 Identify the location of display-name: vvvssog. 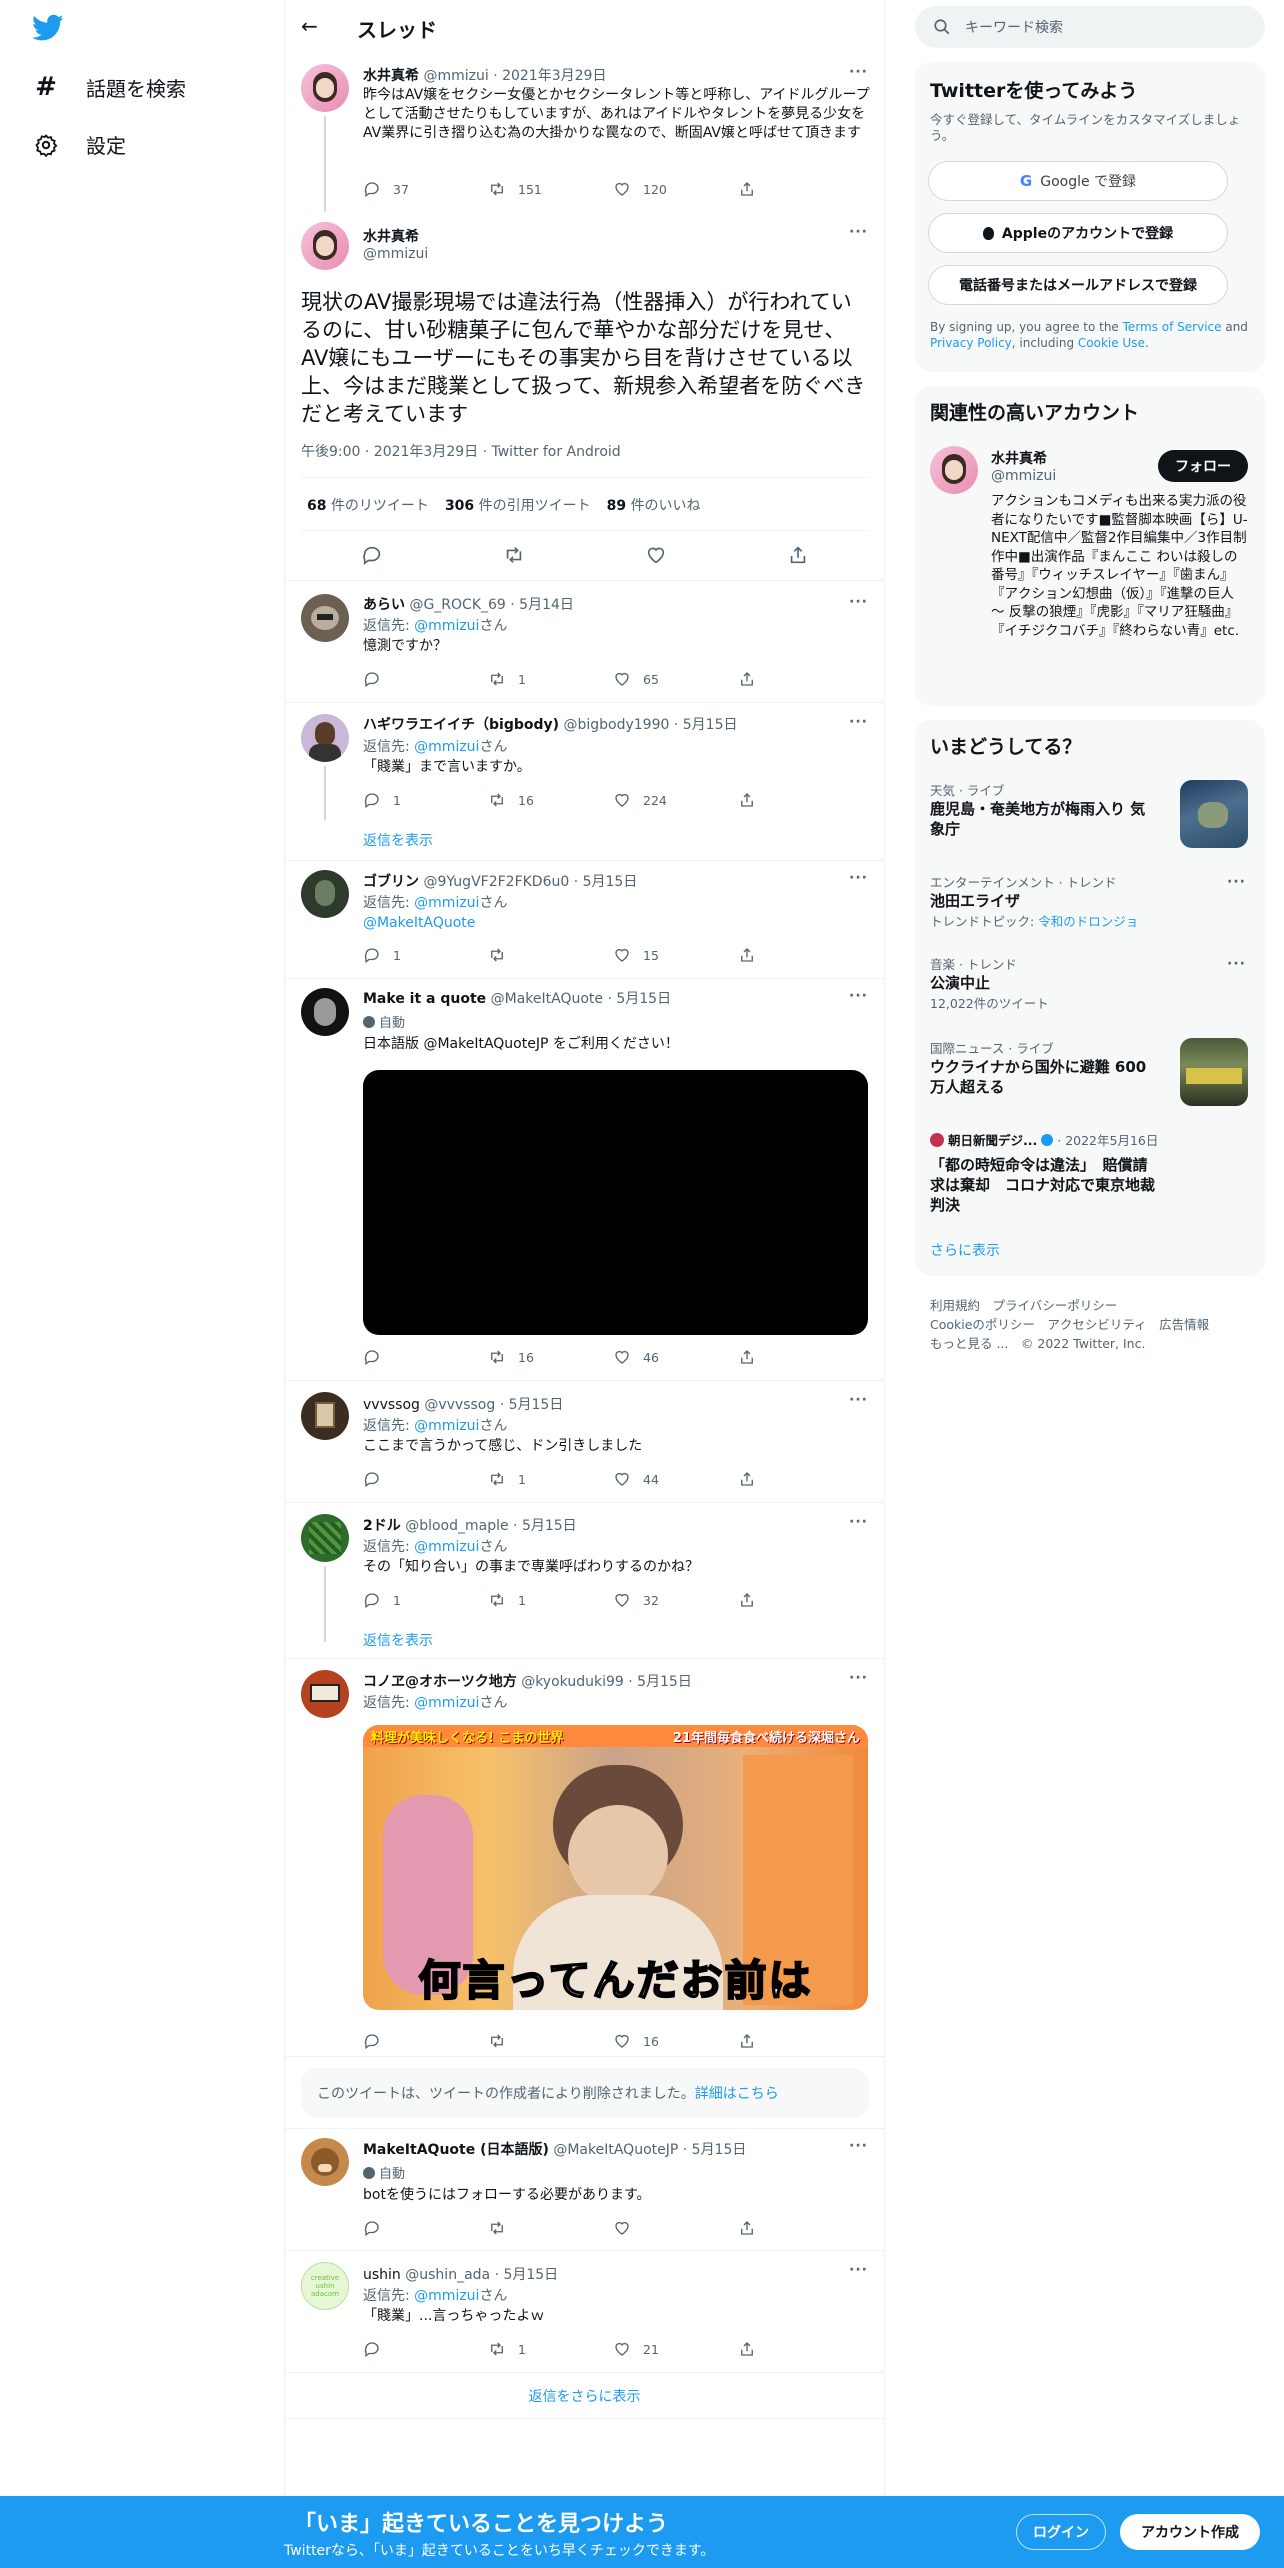
(391, 1405).